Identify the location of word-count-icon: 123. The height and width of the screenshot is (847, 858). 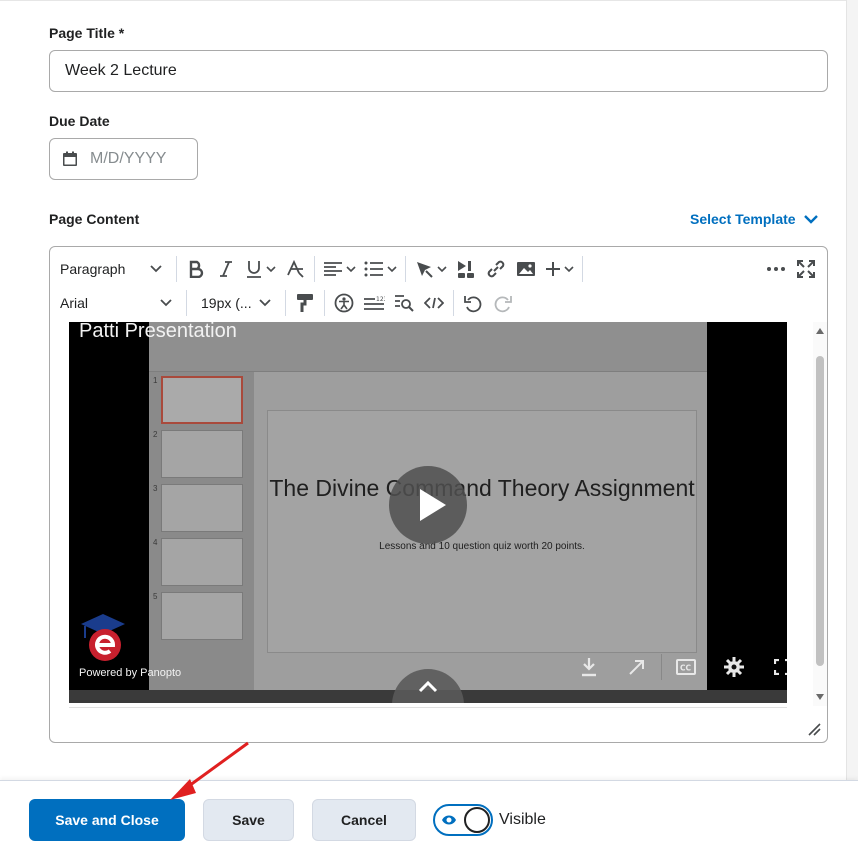
(374, 303).